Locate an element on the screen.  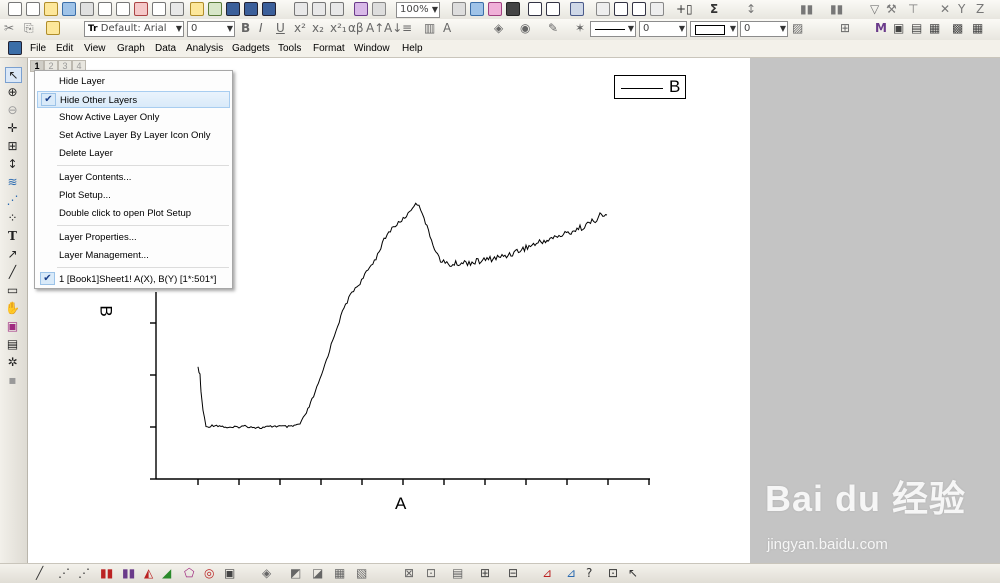
x-axis-title: A is located at coordinates (400, 504).